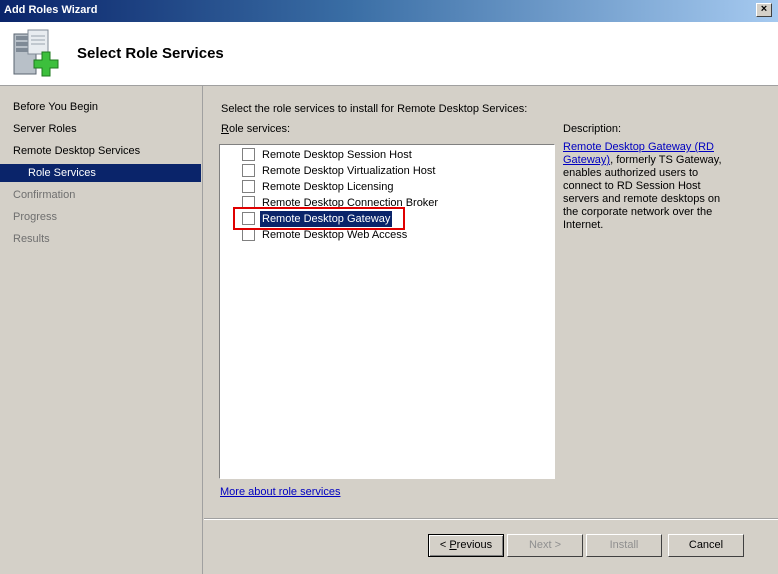 This screenshot has width=778, height=574. What do you see at coordinates (389, 54) in the screenshot?
I see `wizard-header: Select Role Services` at bounding box center [389, 54].